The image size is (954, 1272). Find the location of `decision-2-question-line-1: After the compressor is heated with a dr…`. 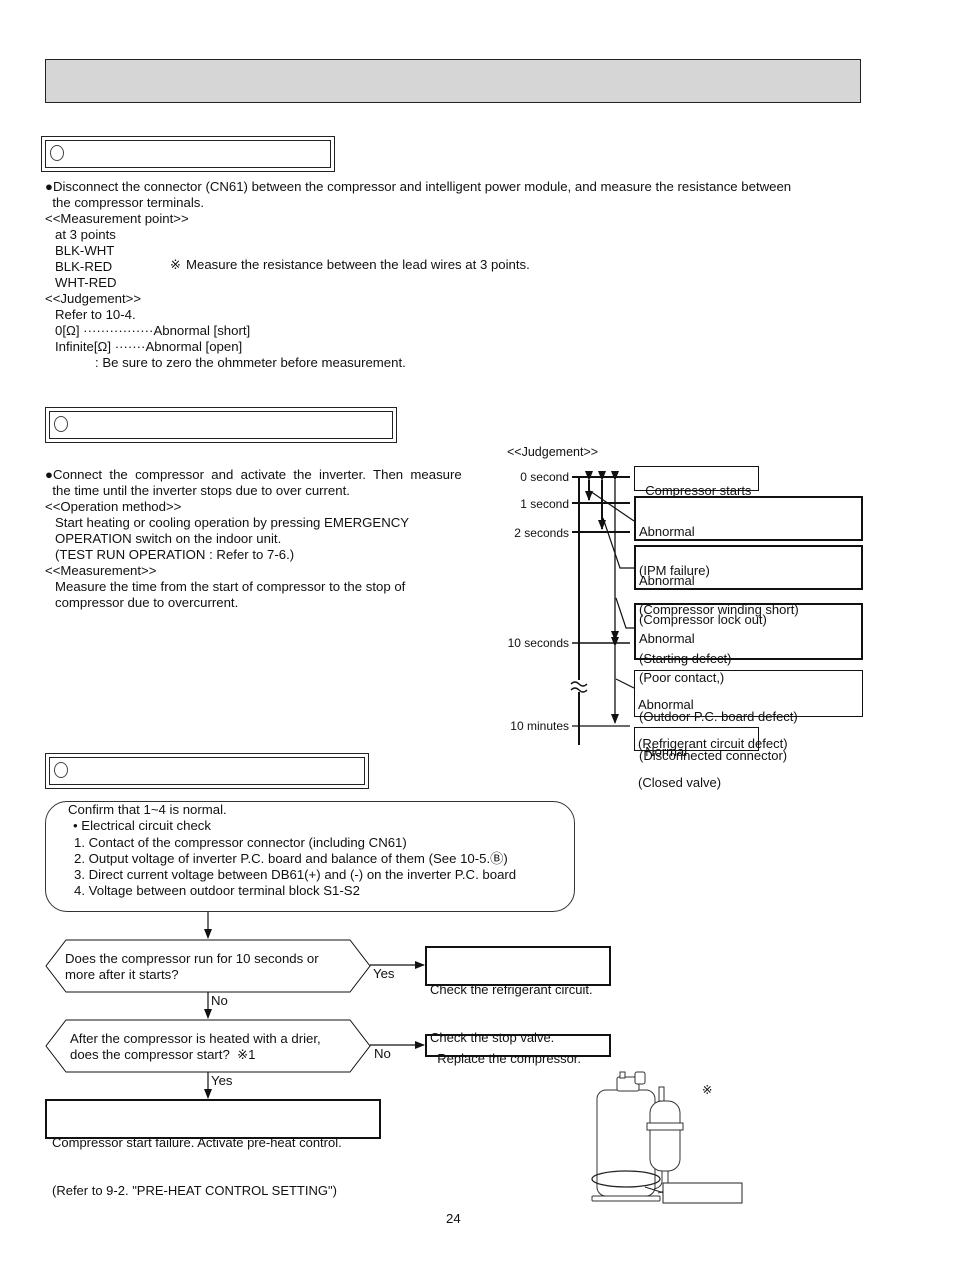

decision-2-question-line-1: After the compressor is heated with a dr… is located at coordinates (195, 1038).